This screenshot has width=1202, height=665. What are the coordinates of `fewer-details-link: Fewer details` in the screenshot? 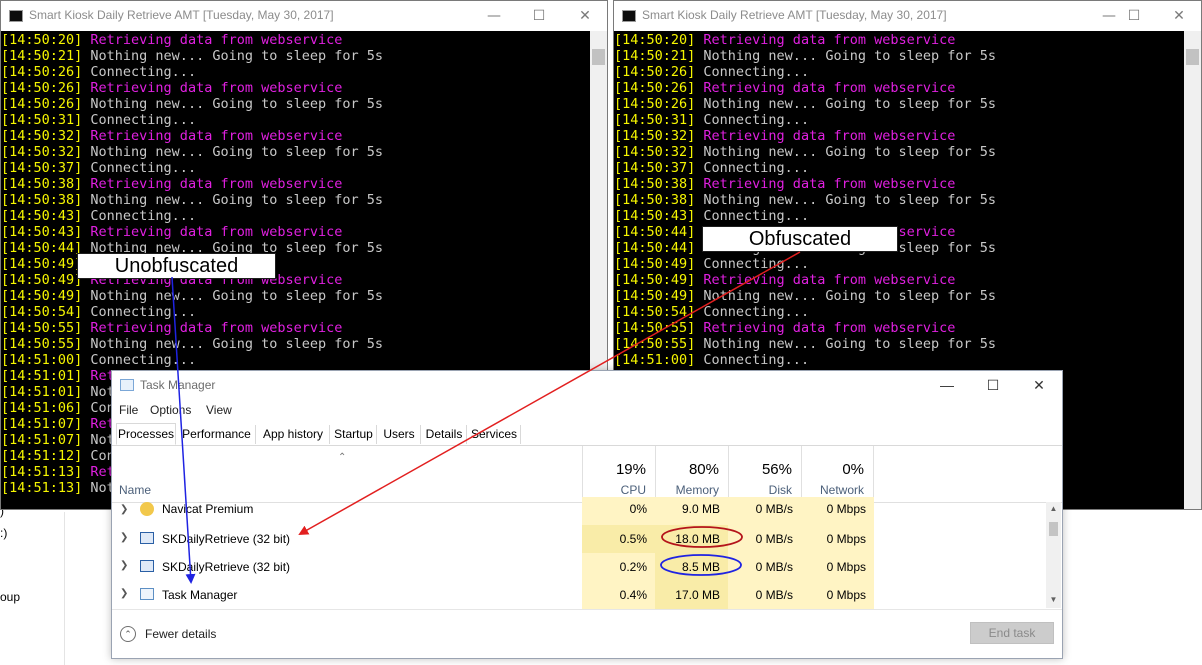 It's located at (180, 634).